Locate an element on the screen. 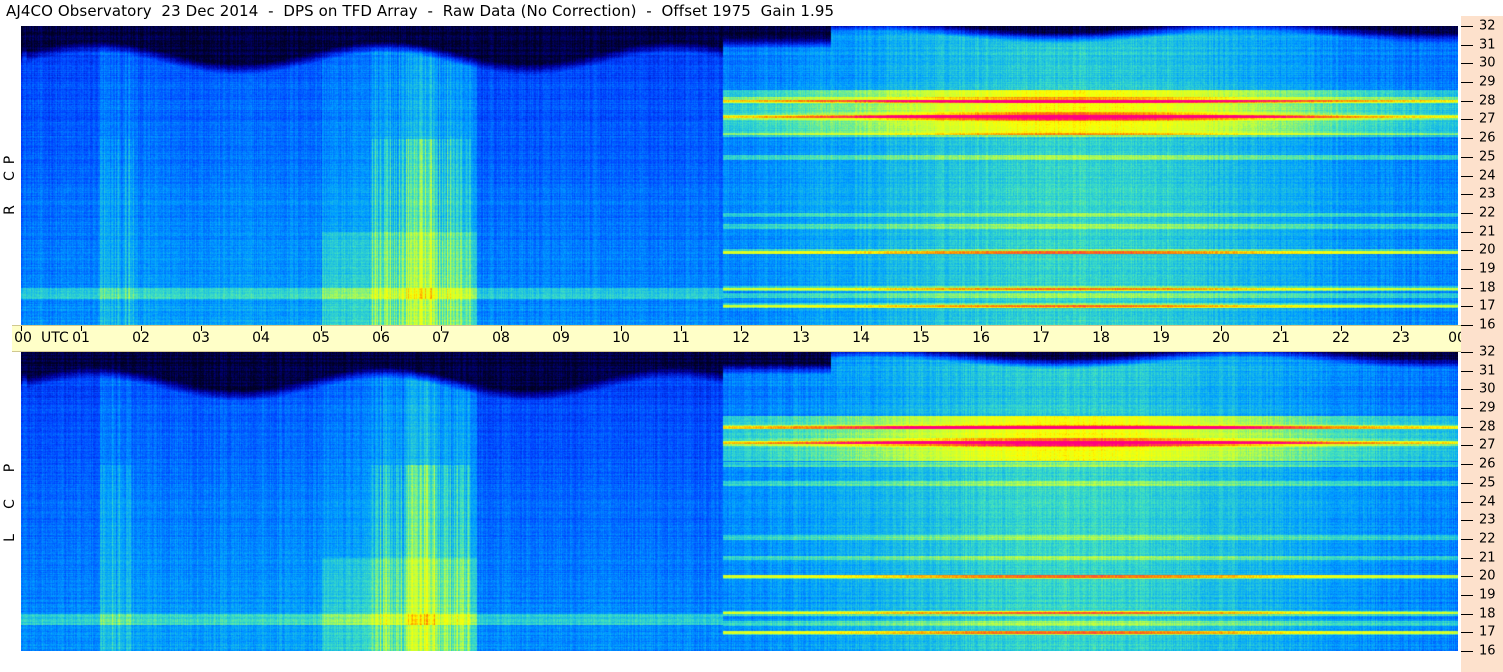  time-tick-label: 07 is located at coordinates (441, 338).